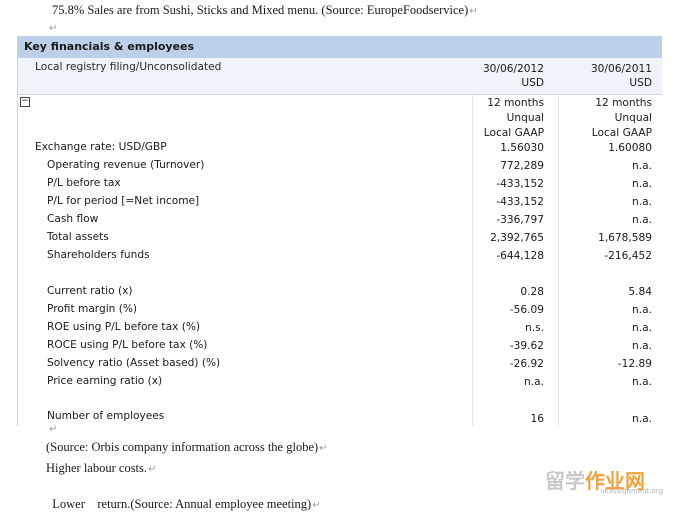 The height and width of the screenshot is (512, 677). I want to click on row-label: Number of employees, so click(106, 416).